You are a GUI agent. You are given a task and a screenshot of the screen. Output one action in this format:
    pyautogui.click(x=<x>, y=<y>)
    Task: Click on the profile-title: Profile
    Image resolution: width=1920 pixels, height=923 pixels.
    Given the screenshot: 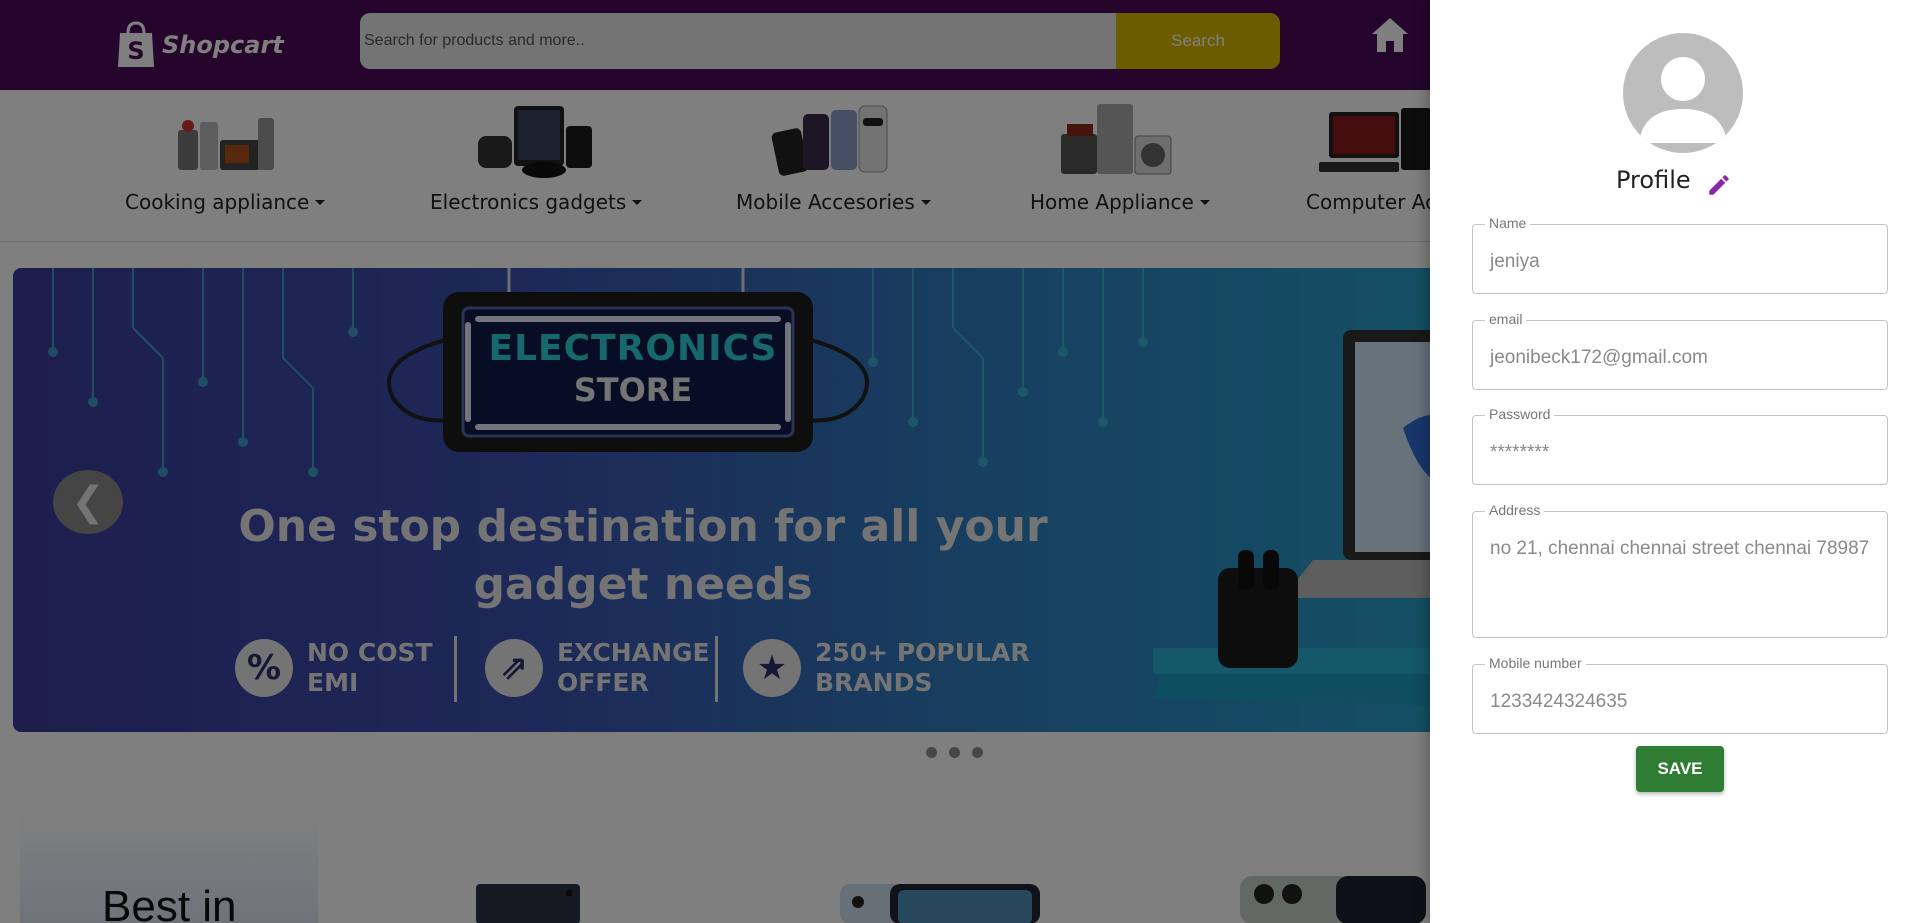 What is the action you would take?
    pyautogui.click(x=1653, y=180)
    